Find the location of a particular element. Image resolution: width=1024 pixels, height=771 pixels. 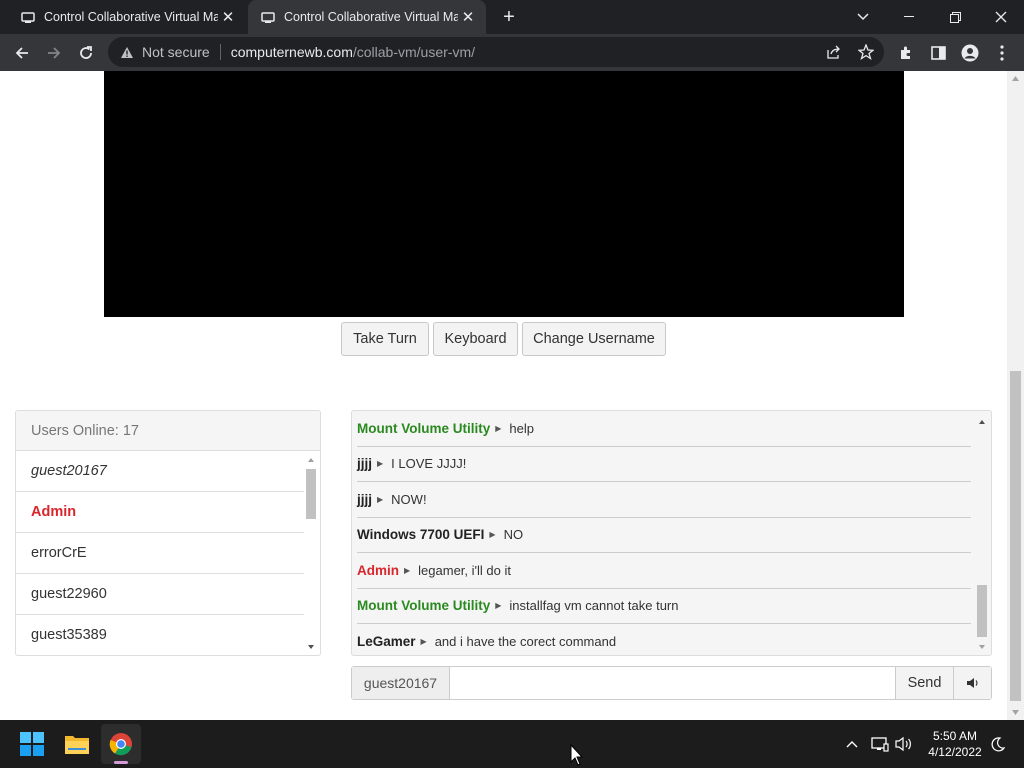

chat-message: Admin ▶ legamer, i'll do it is located at coordinates (664, 571).